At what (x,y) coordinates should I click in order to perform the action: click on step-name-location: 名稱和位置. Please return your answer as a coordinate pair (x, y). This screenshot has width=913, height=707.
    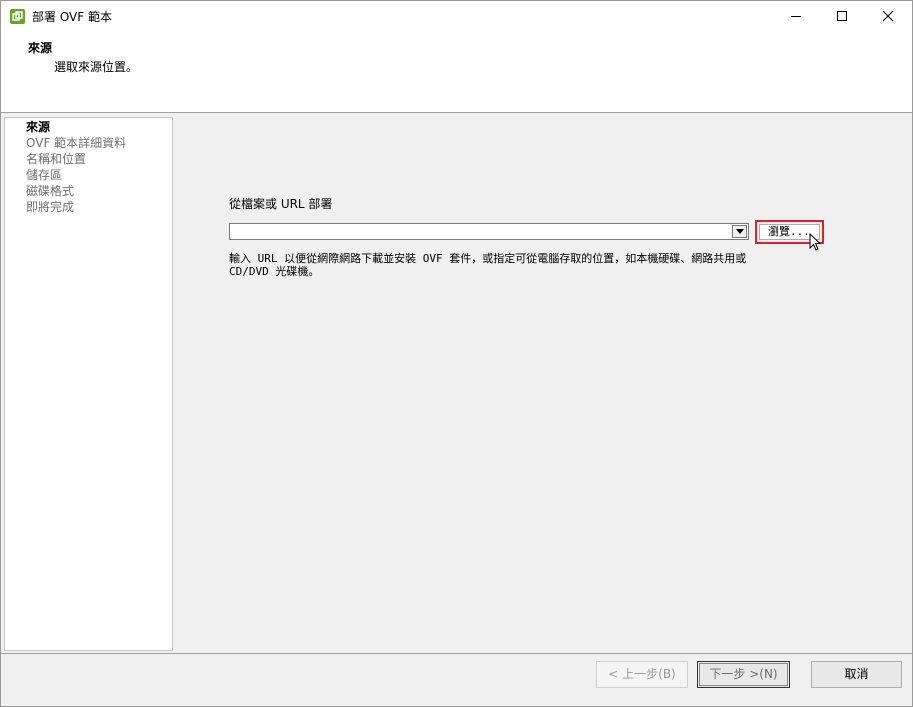
    Looking at the image, I should click on (56, 159).